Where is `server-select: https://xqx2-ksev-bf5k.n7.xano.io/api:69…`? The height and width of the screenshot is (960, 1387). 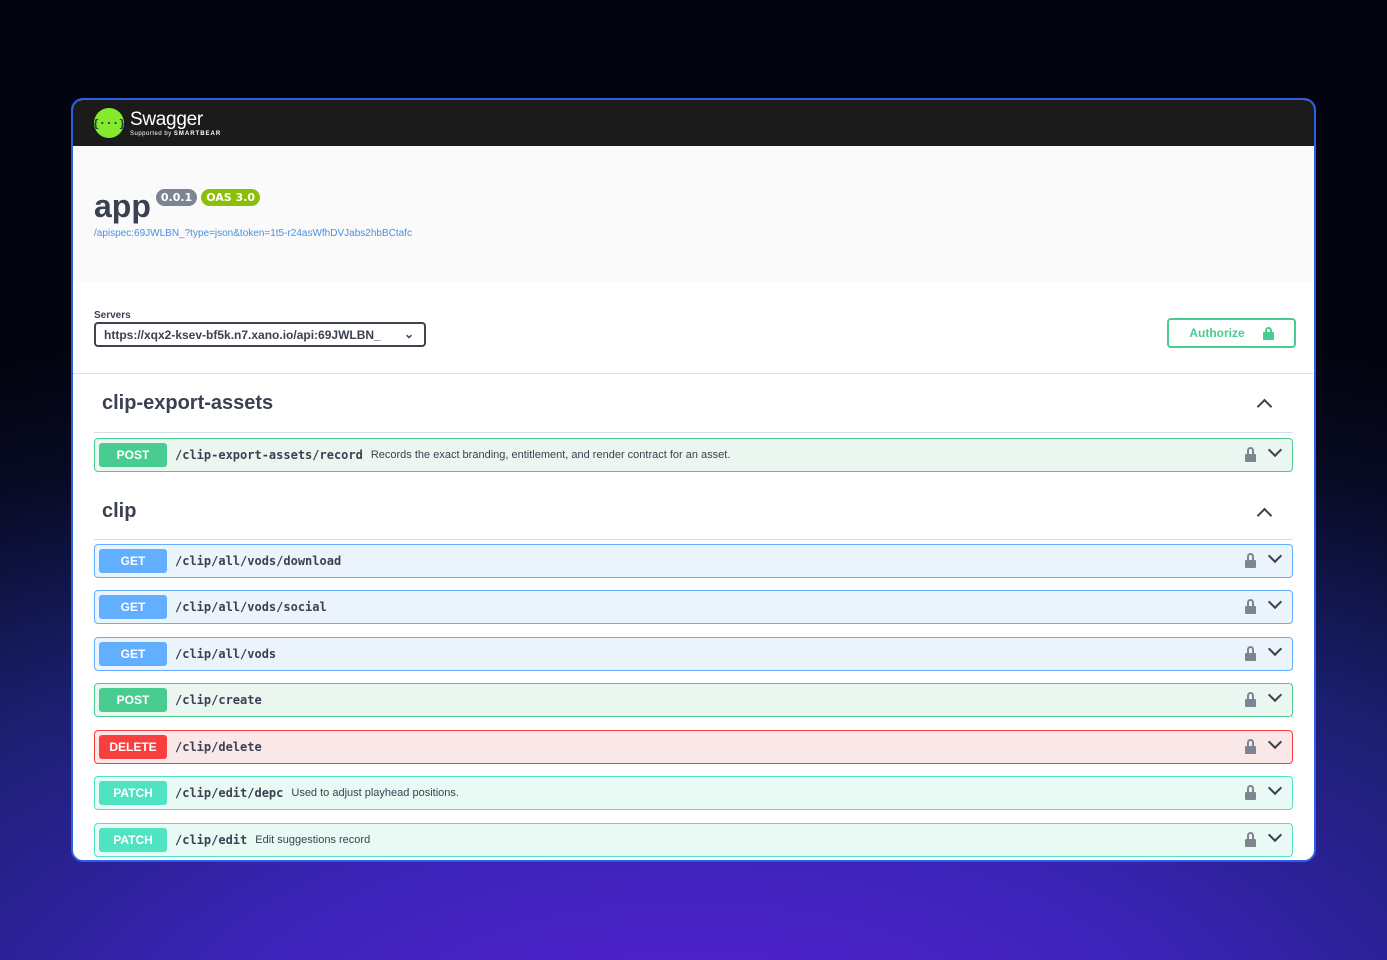
server-select: https://xqx2-ksev-bf5k.n7.xano.io/api:69… is located at coordinates (260, 334).